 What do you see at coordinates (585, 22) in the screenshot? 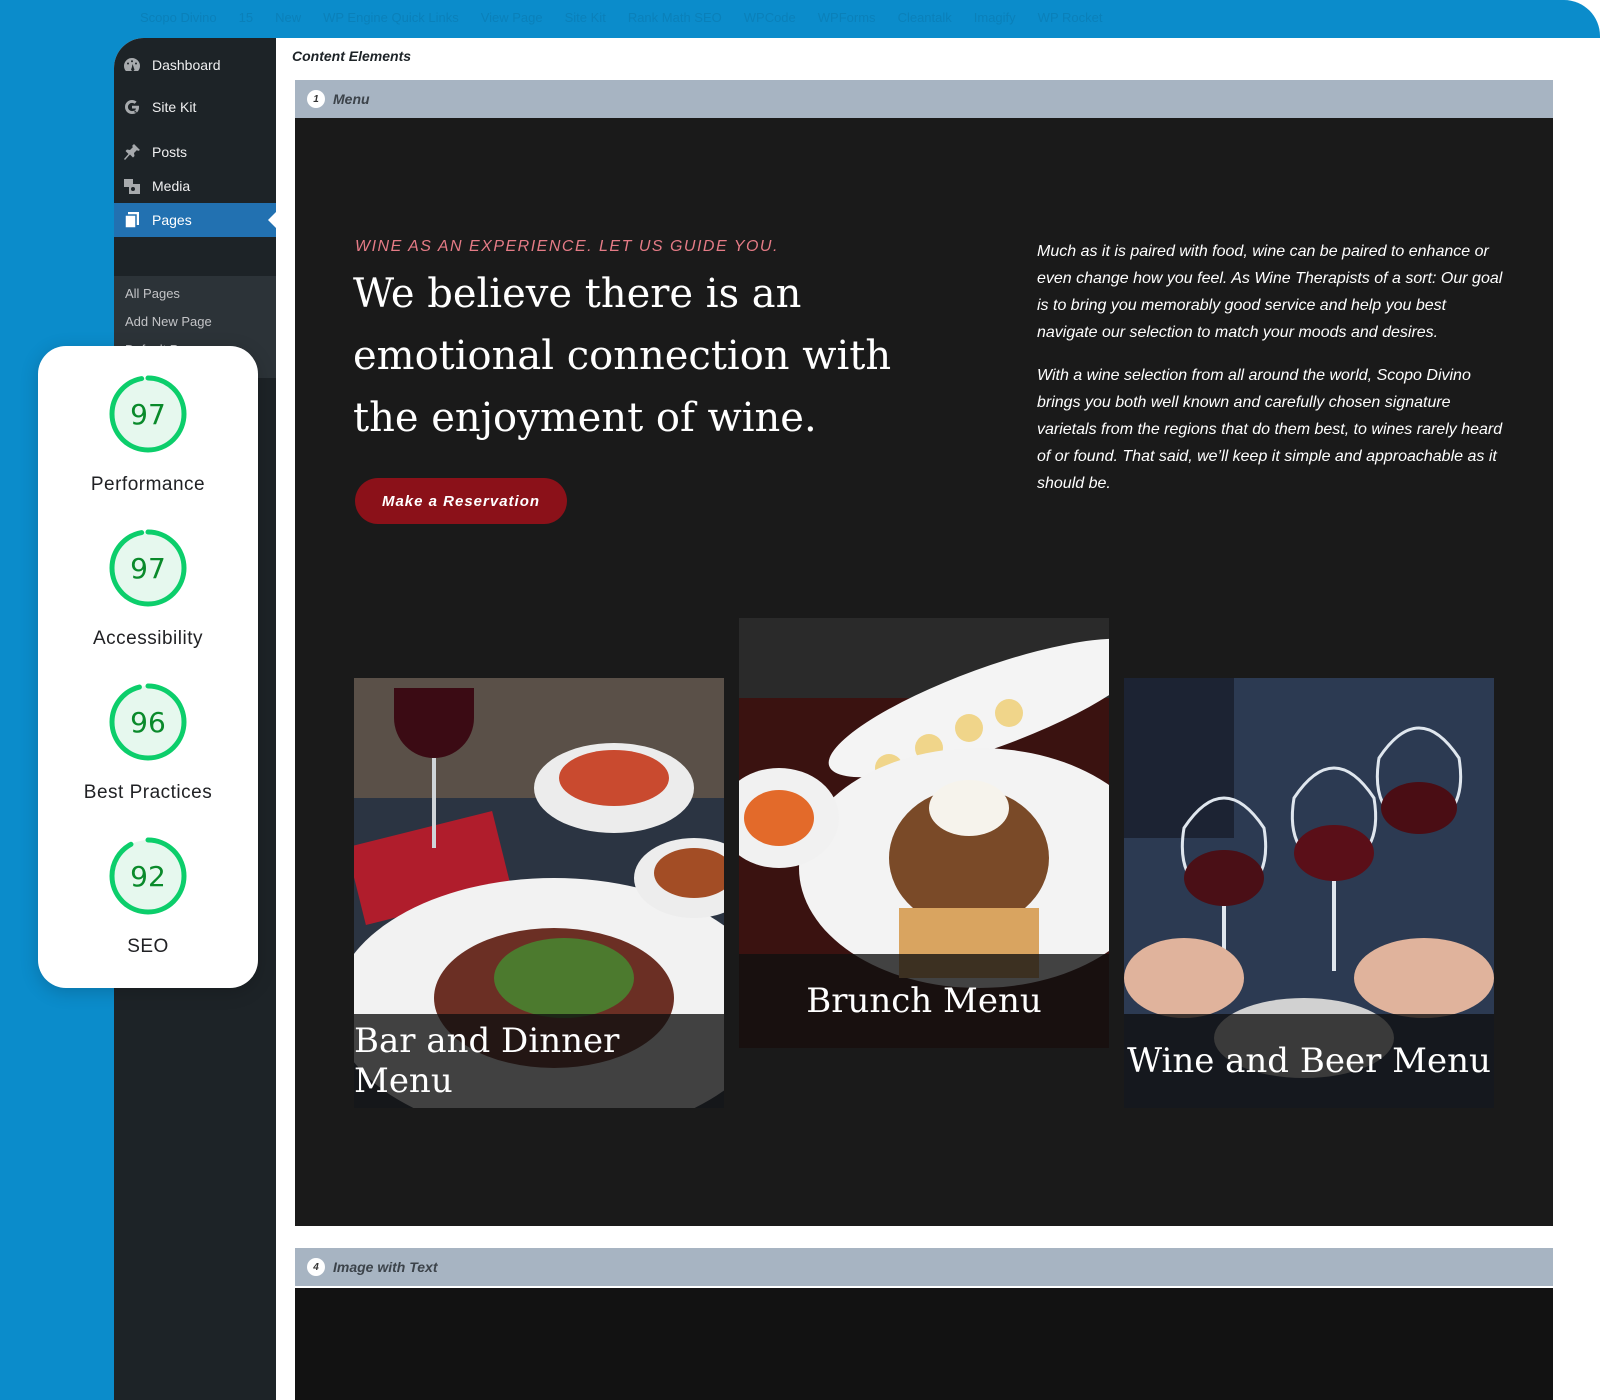
I see `topbar-site-kit: Site Kit` at bounding box center [585, 22].